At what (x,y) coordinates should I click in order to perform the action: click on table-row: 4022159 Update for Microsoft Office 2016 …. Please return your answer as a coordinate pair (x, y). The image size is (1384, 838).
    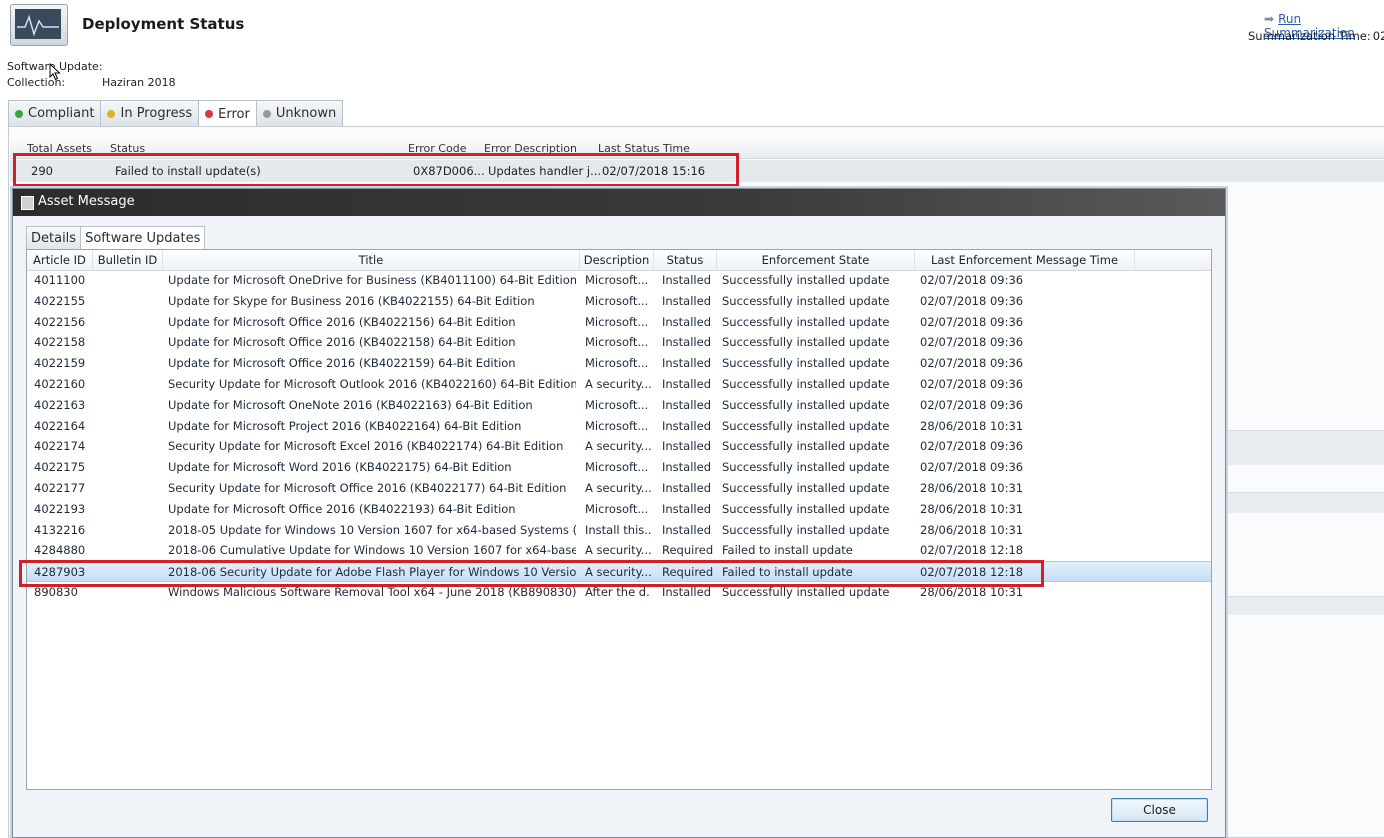
    Looking at the image, I should click on (619, 363).